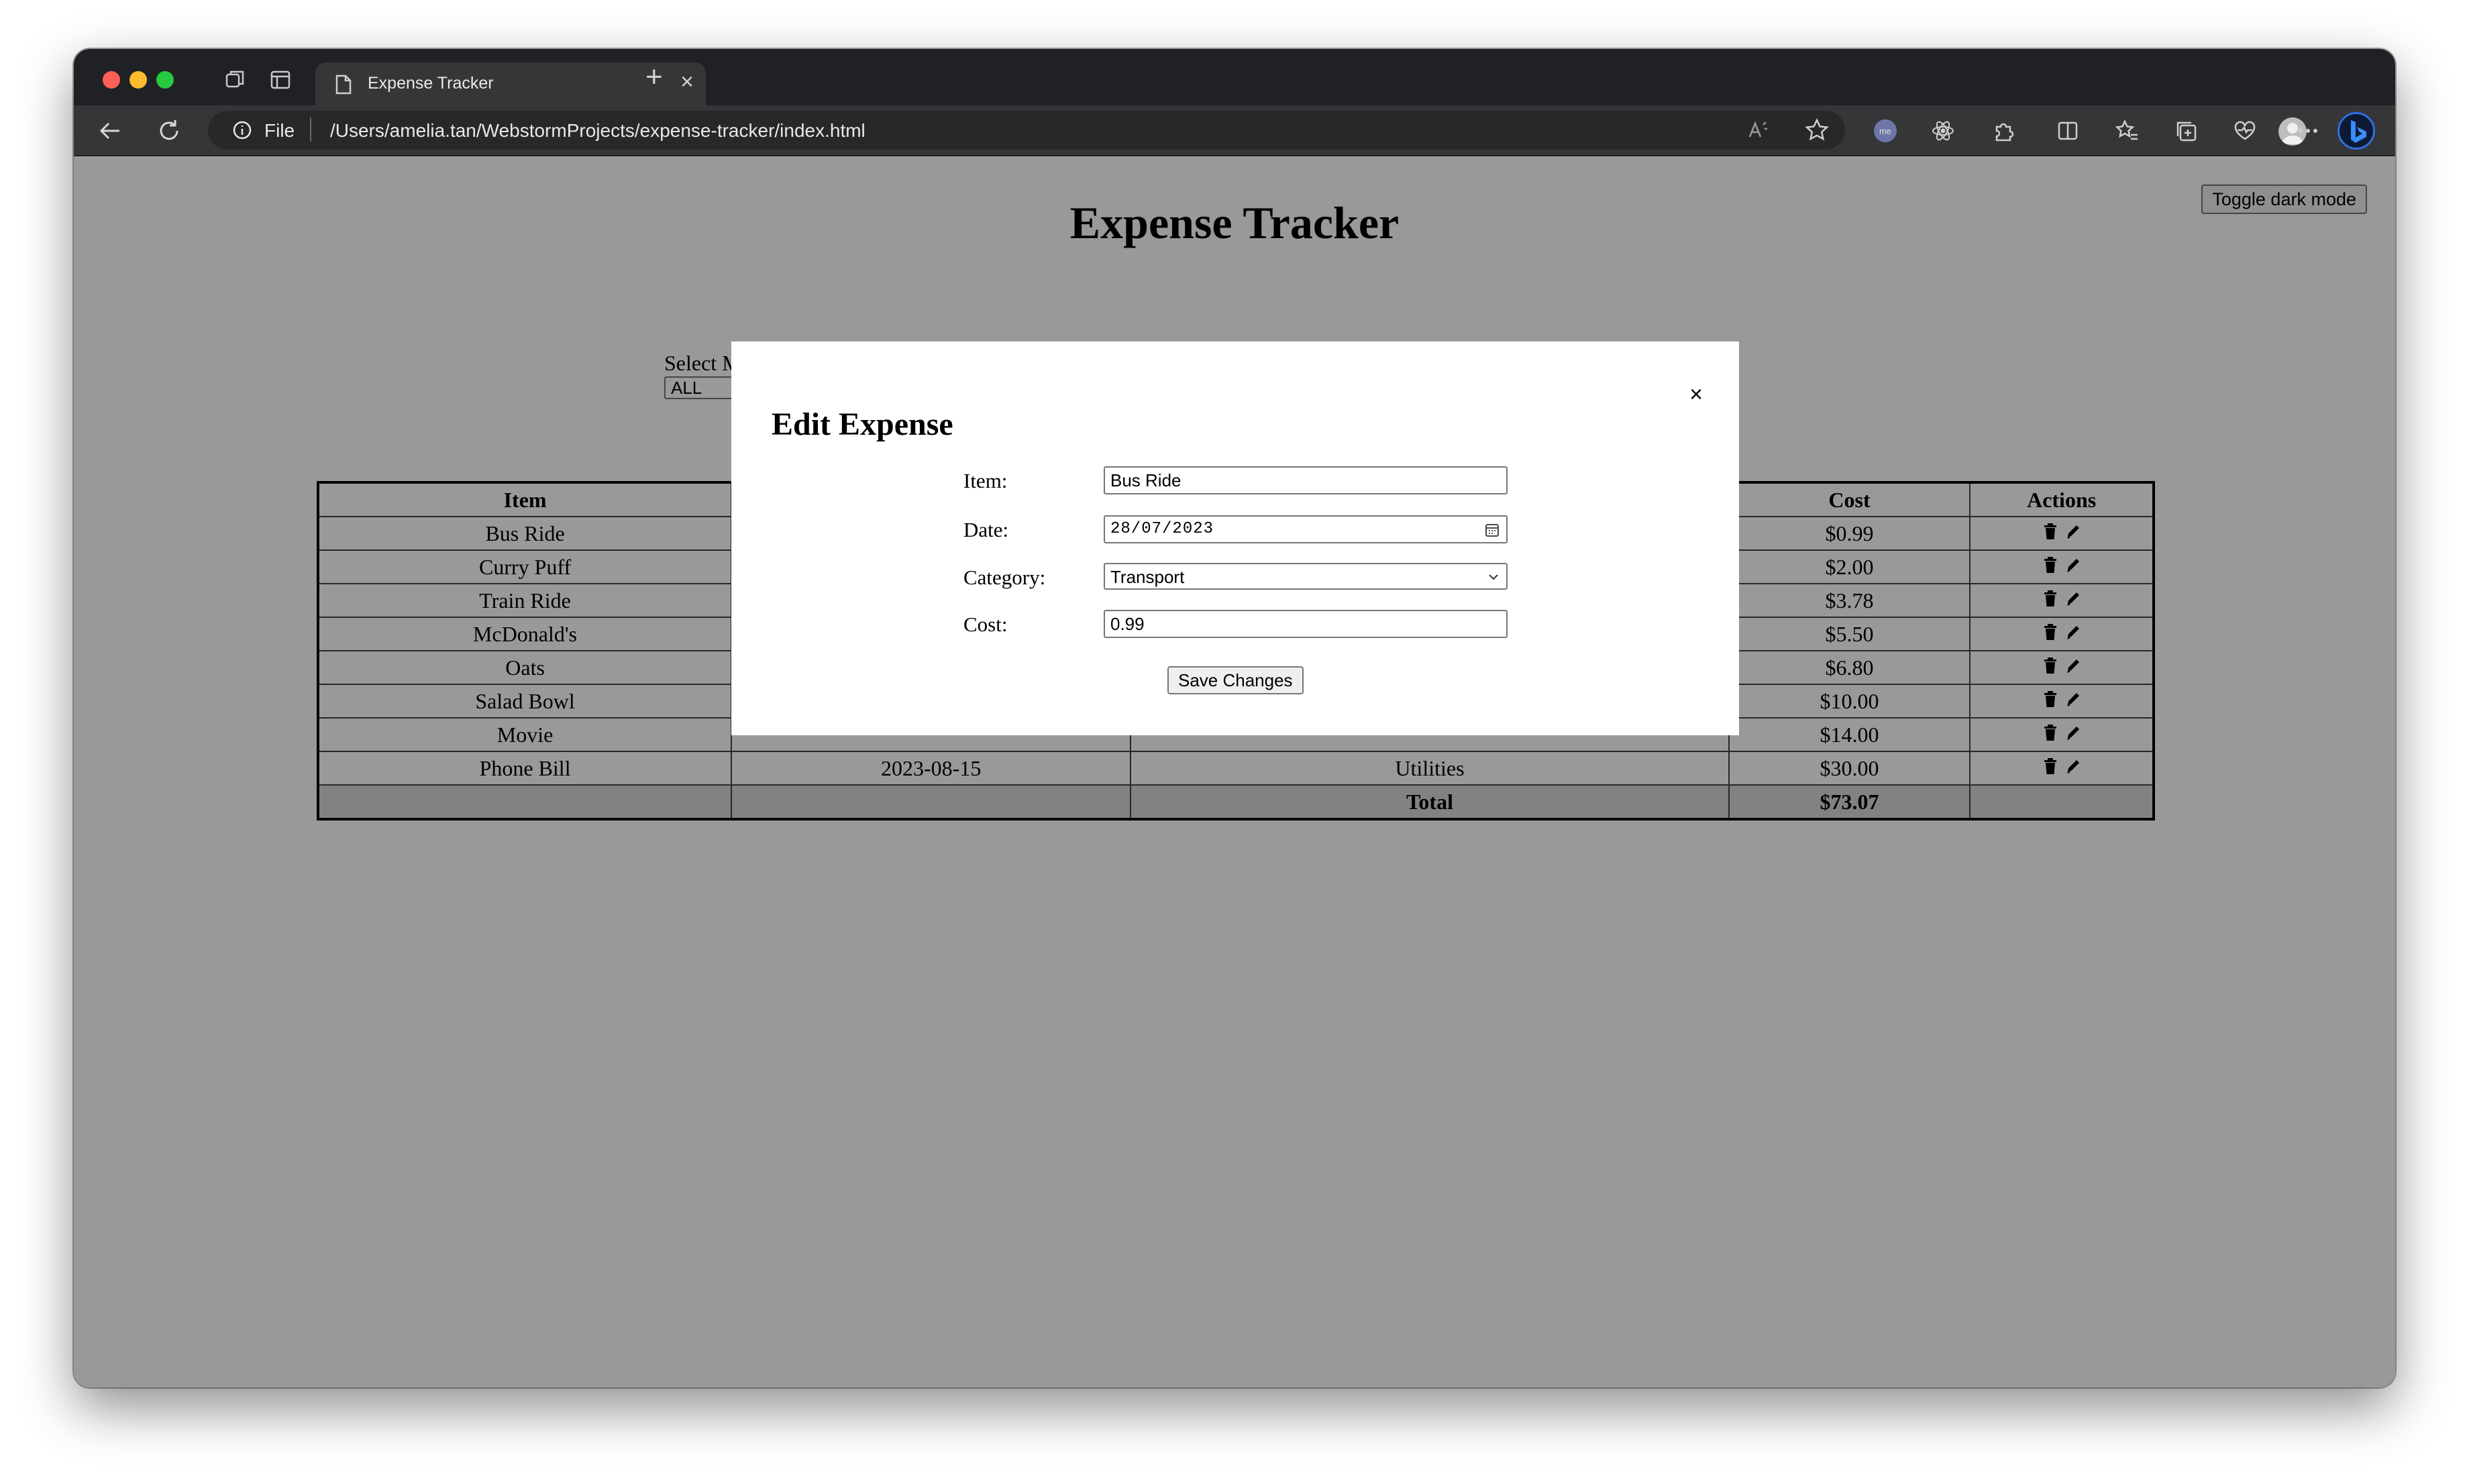 Image resolution: width=2469 pixels, height=1484 pixels. I want to click on bing-icon, so click(2359, 131).